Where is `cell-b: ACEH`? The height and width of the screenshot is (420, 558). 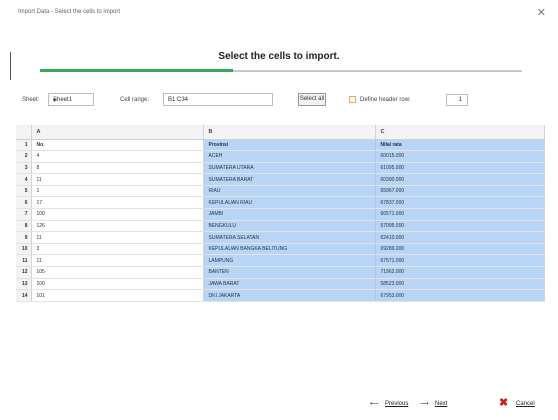
cell-b: ACEH is located at coordinates (289, 156).